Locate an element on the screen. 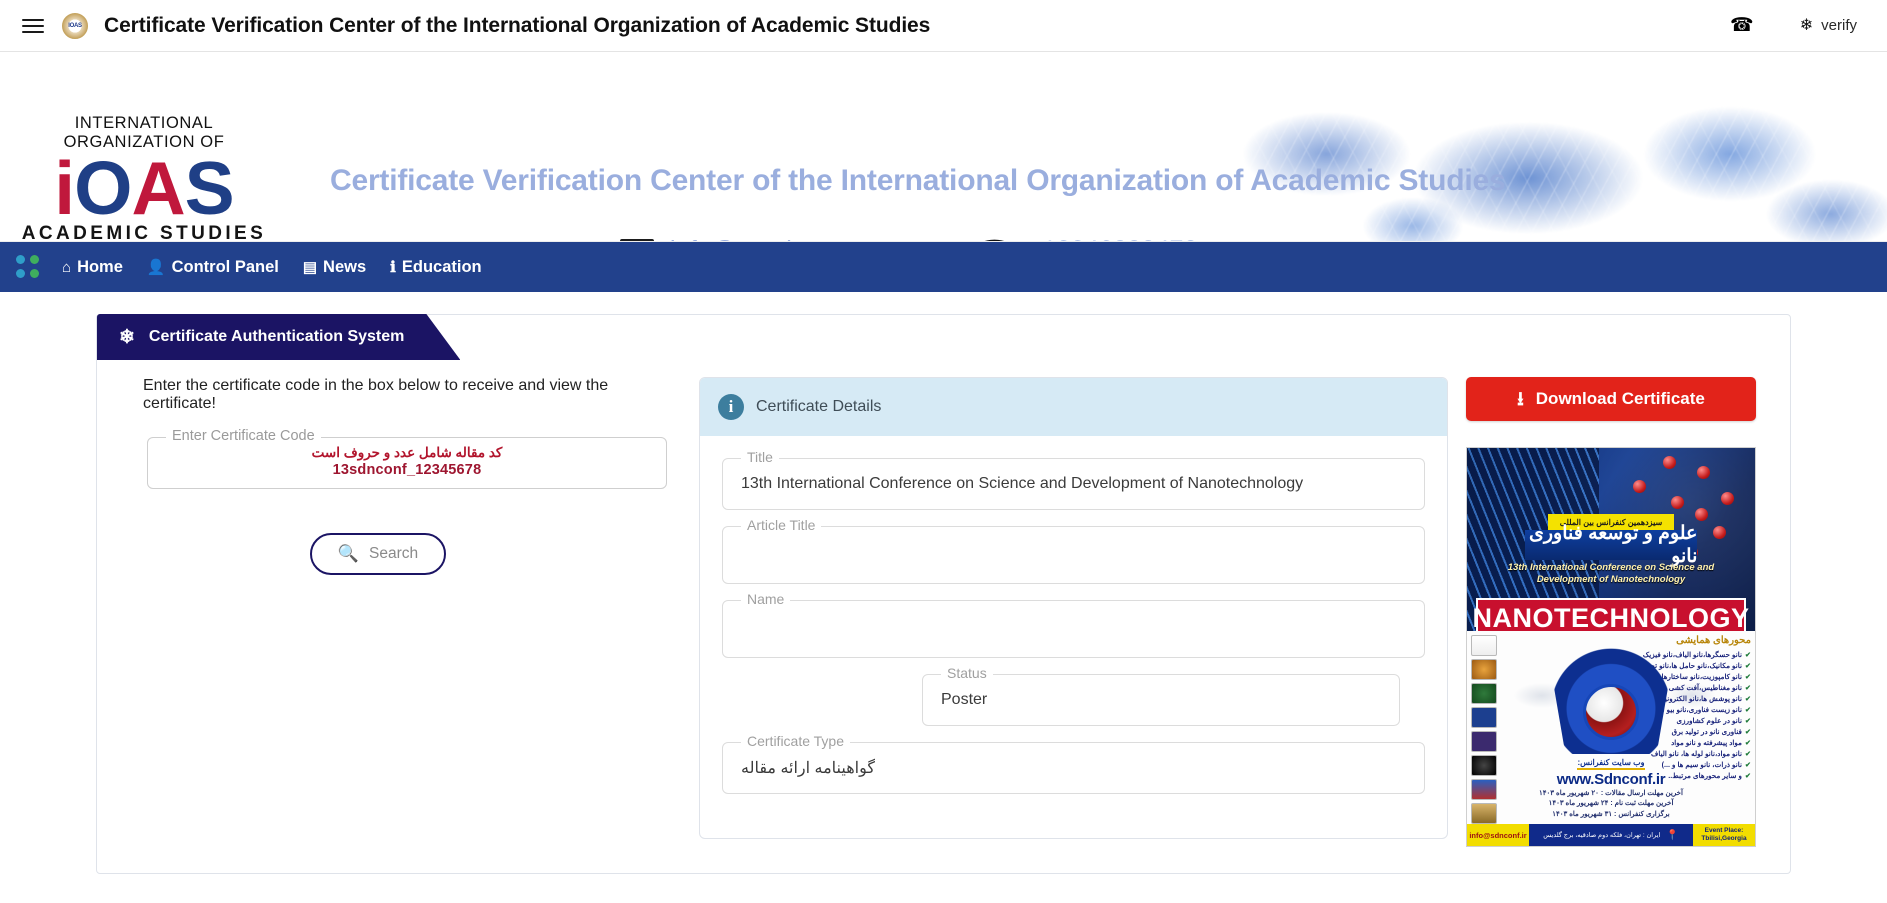 This screenshot has height=903, width=1887. field-certificate-type-value: گواهینامه ارائه مقاله is located at coordinates (808, 768).